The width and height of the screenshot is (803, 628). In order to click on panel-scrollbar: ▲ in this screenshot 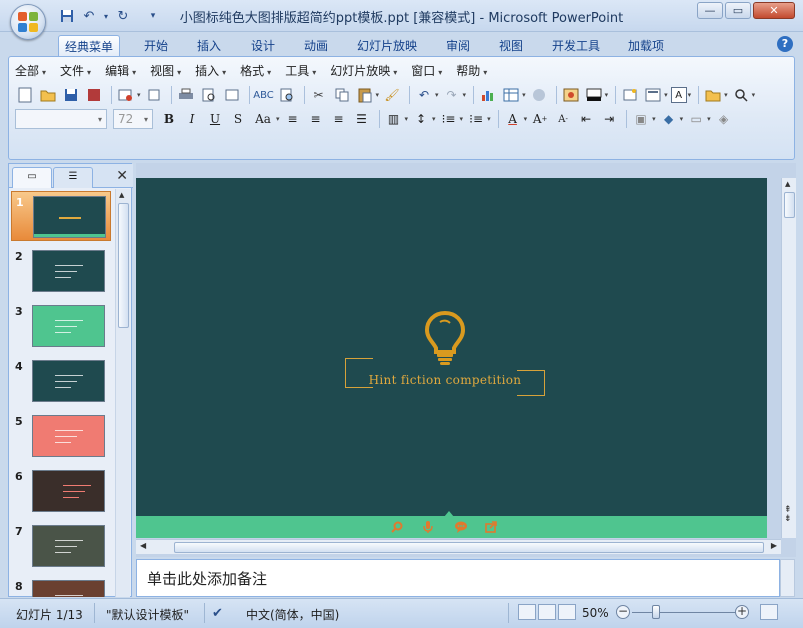, I will do `click(122, 393)`.